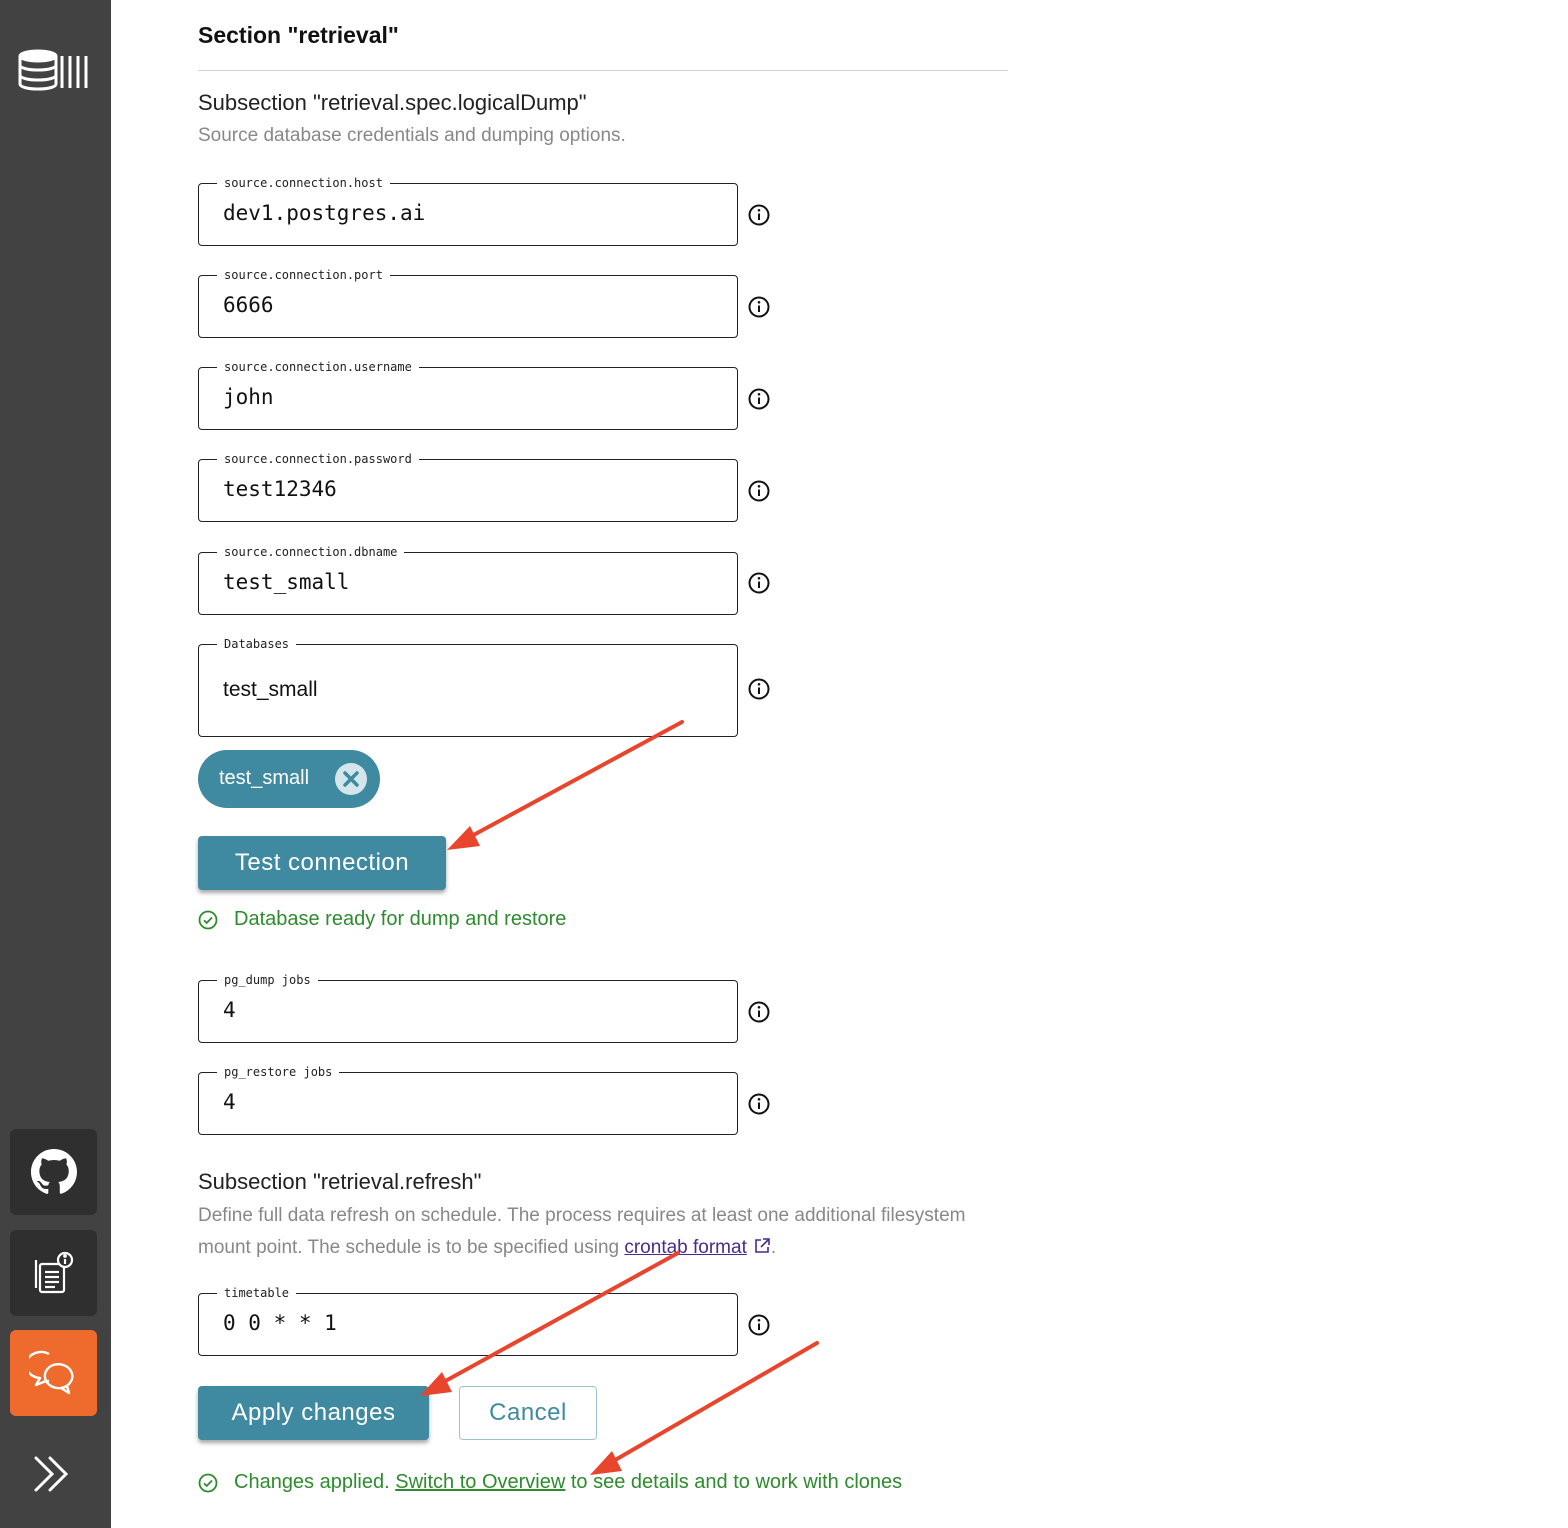 This screenshot has width=1568, height=1528. I want to click on database-chip-label: test_small, so click(264, 778).